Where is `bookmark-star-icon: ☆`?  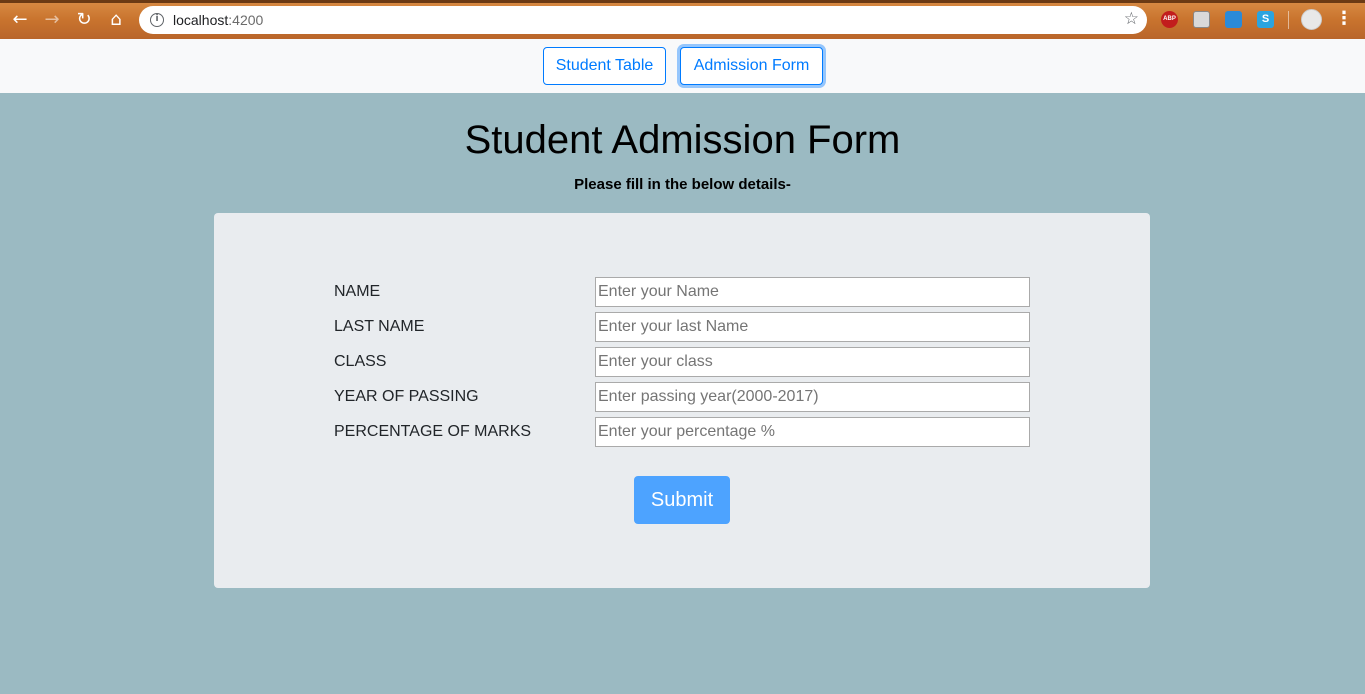
bookmark-star-icon: ☆ is located at coordinates (1131, 19).